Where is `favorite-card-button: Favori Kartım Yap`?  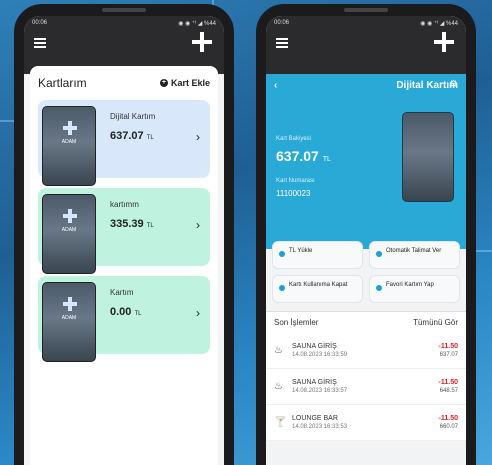 favorite-card-button: Favori Kartım Yap is located at coordinates (414, 289).